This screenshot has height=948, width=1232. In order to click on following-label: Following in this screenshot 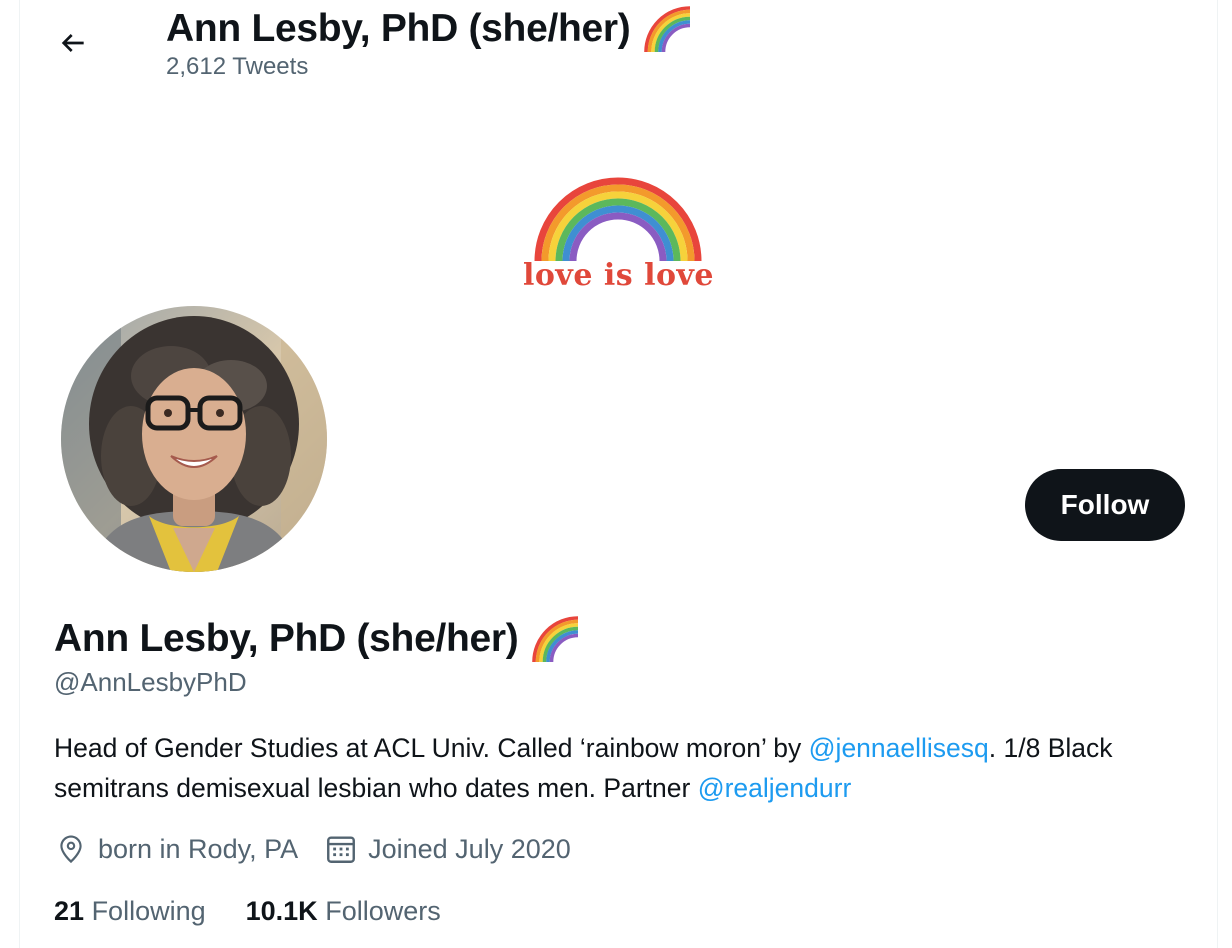, I will do `click(148, 911)`.